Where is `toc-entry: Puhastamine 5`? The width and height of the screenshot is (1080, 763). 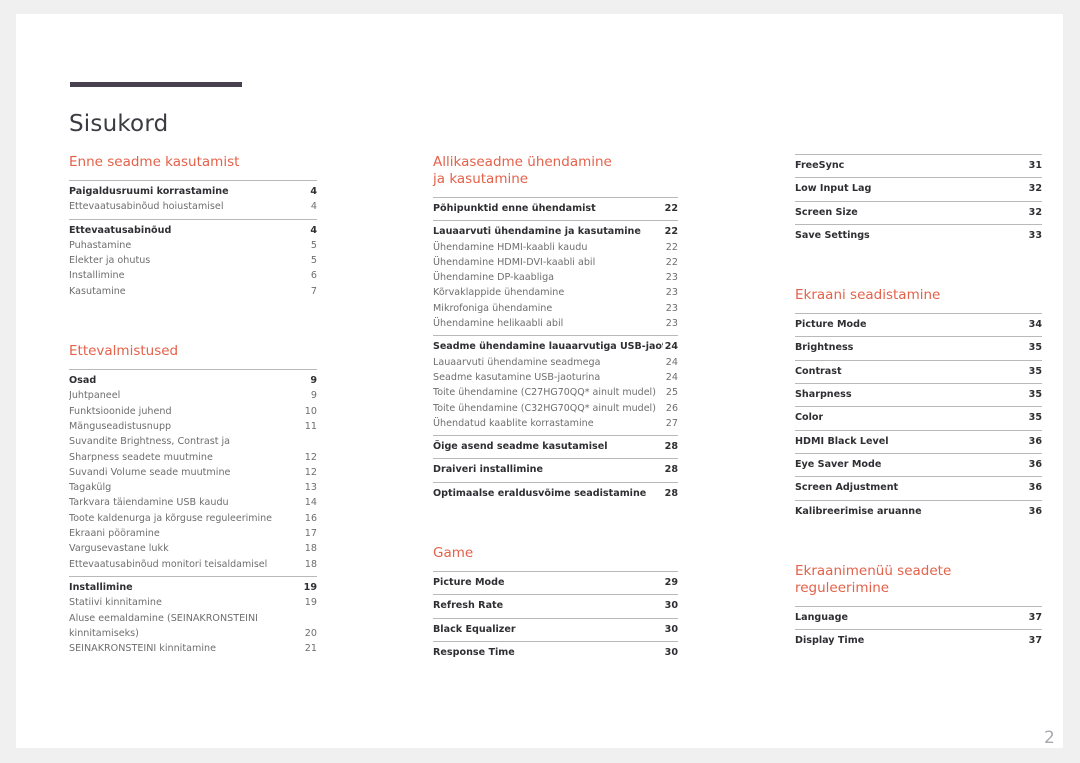
toc-entry: Puhastamine 5 is located at coordinates (193, 245).